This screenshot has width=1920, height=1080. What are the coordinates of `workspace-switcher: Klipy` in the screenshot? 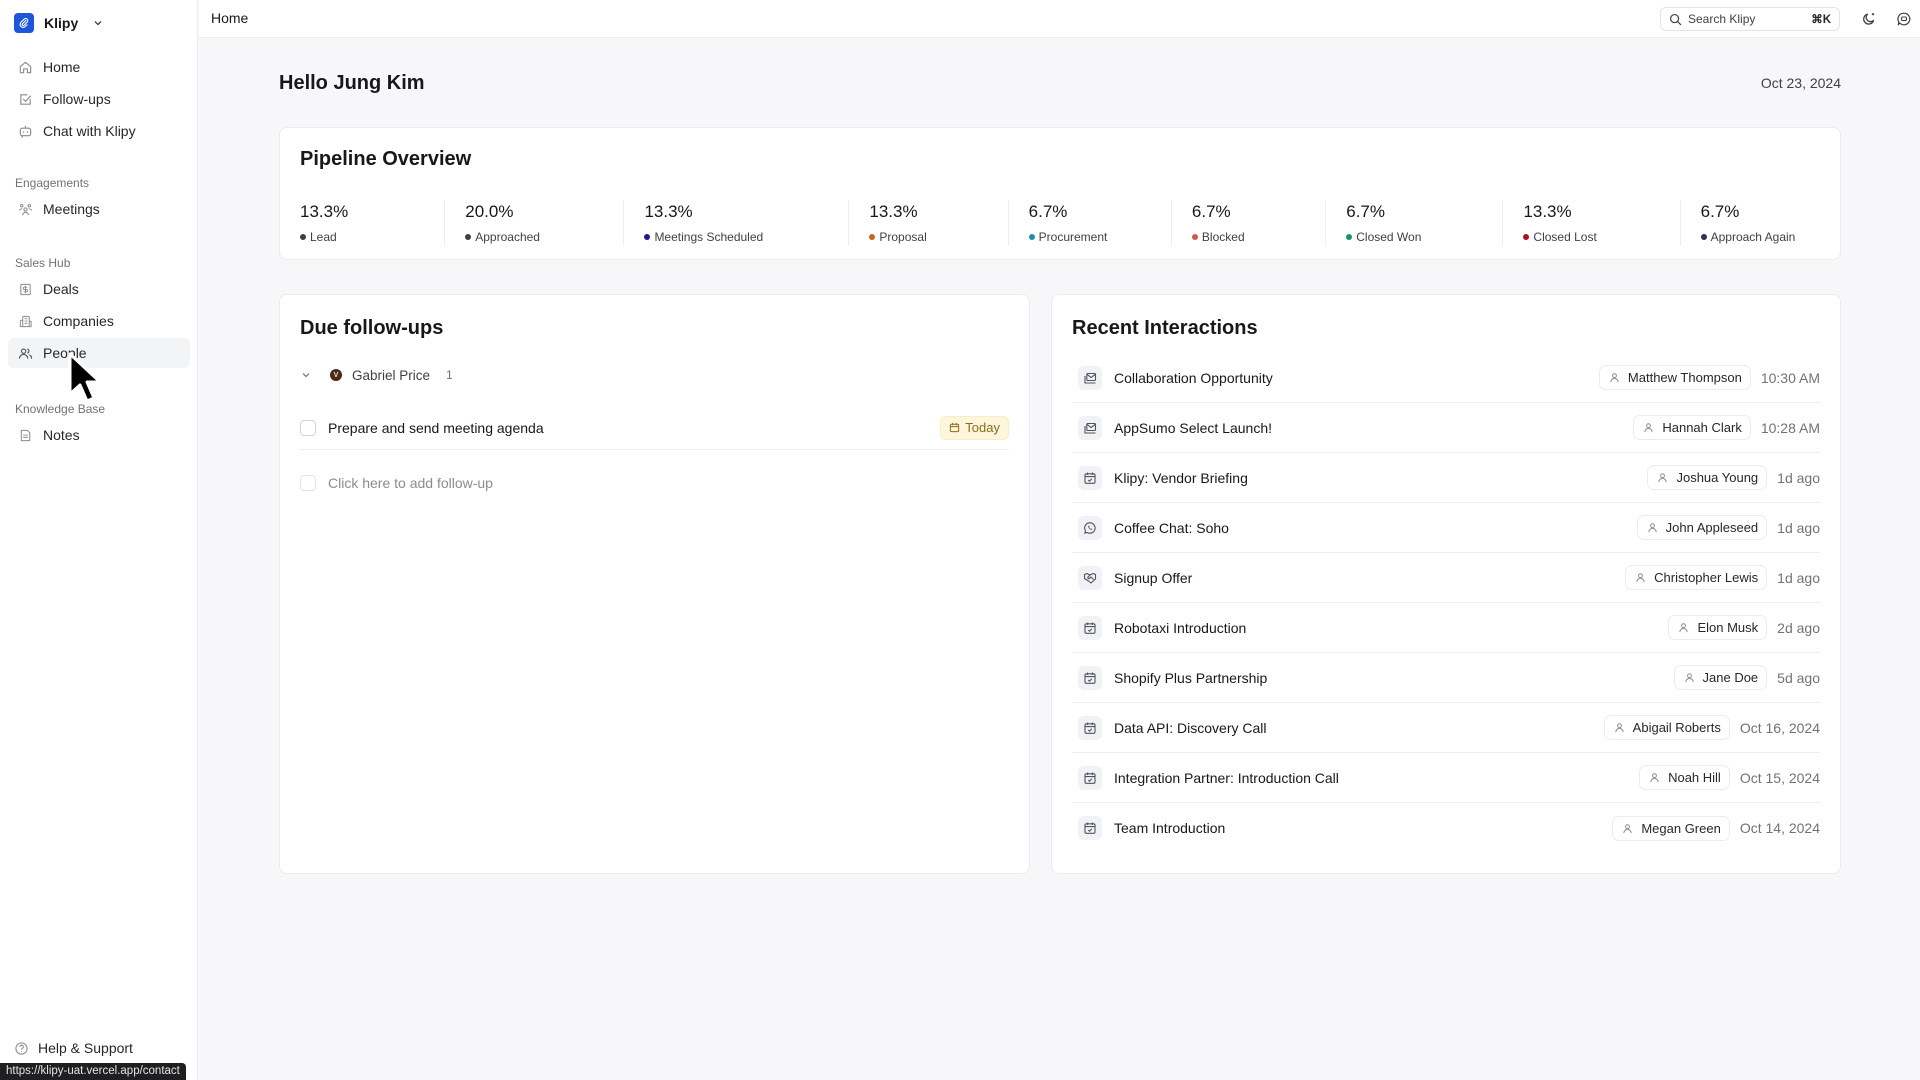 It's located at (59, 23).